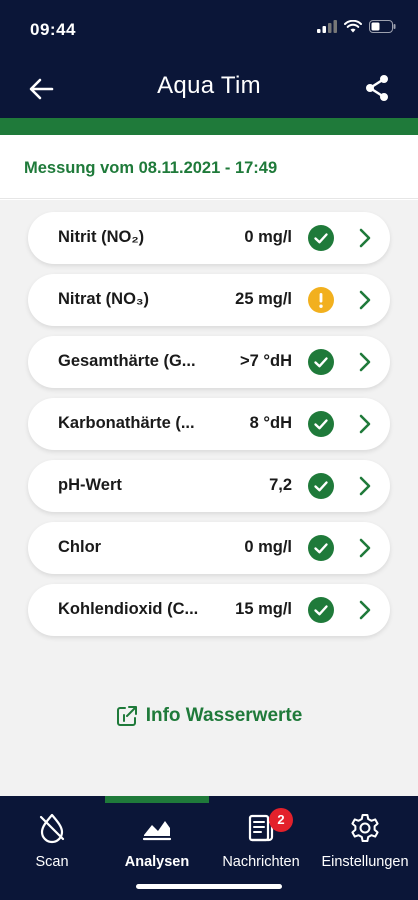 The height and width of the screenshot is (900, 418). Describe the element at coordinates (353, 26) in the screenshot. I see `wifi-icon` at that location.